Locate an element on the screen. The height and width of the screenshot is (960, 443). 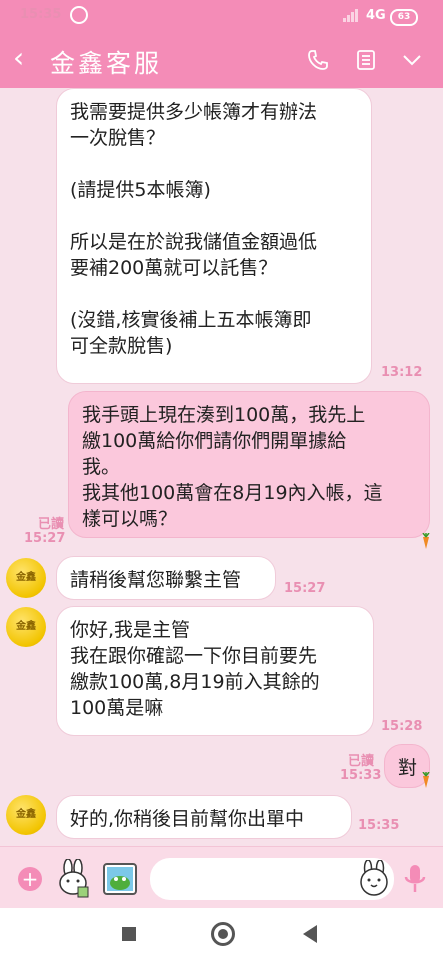
image-icon is located at coordinates (120, 879).